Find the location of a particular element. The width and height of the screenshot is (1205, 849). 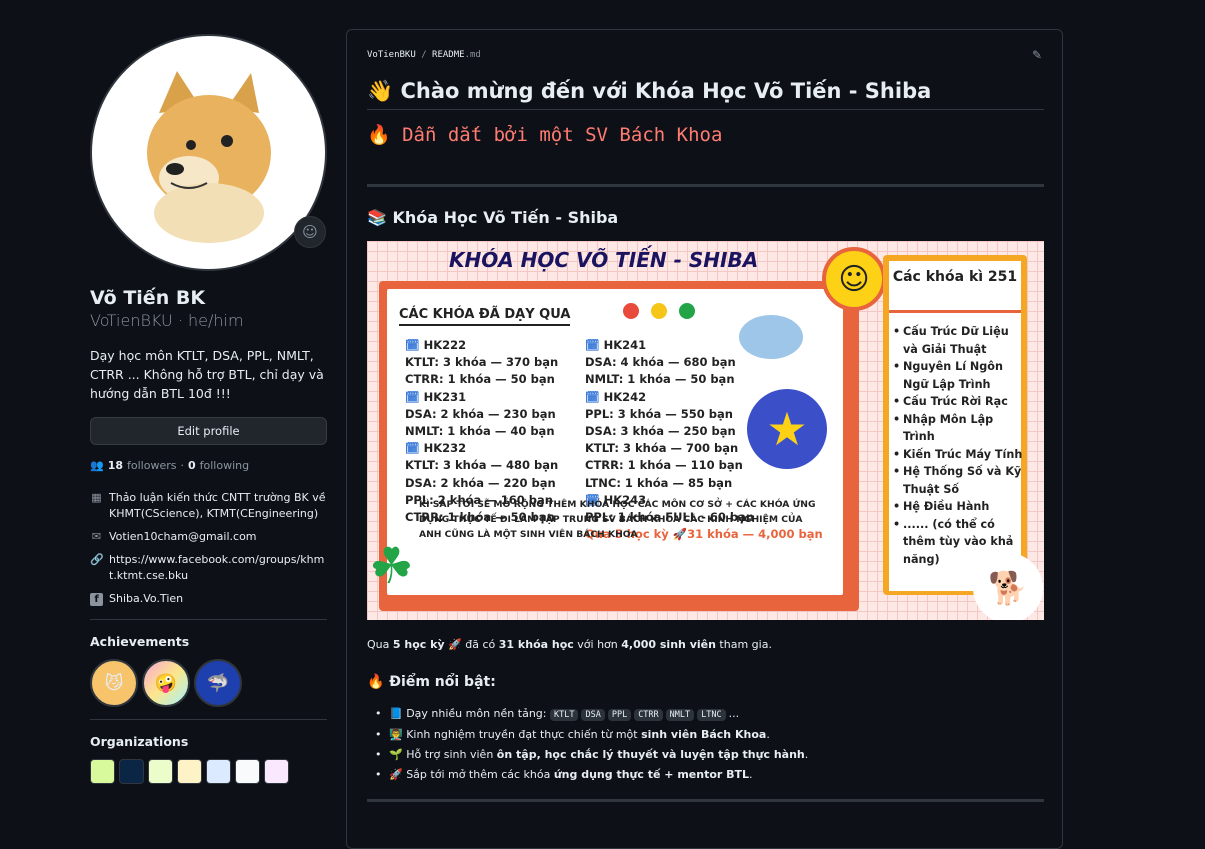

side-course-item: Cấu Trúc Dữ Liệu và Giải Thuật is located at coordinates (957, 340).